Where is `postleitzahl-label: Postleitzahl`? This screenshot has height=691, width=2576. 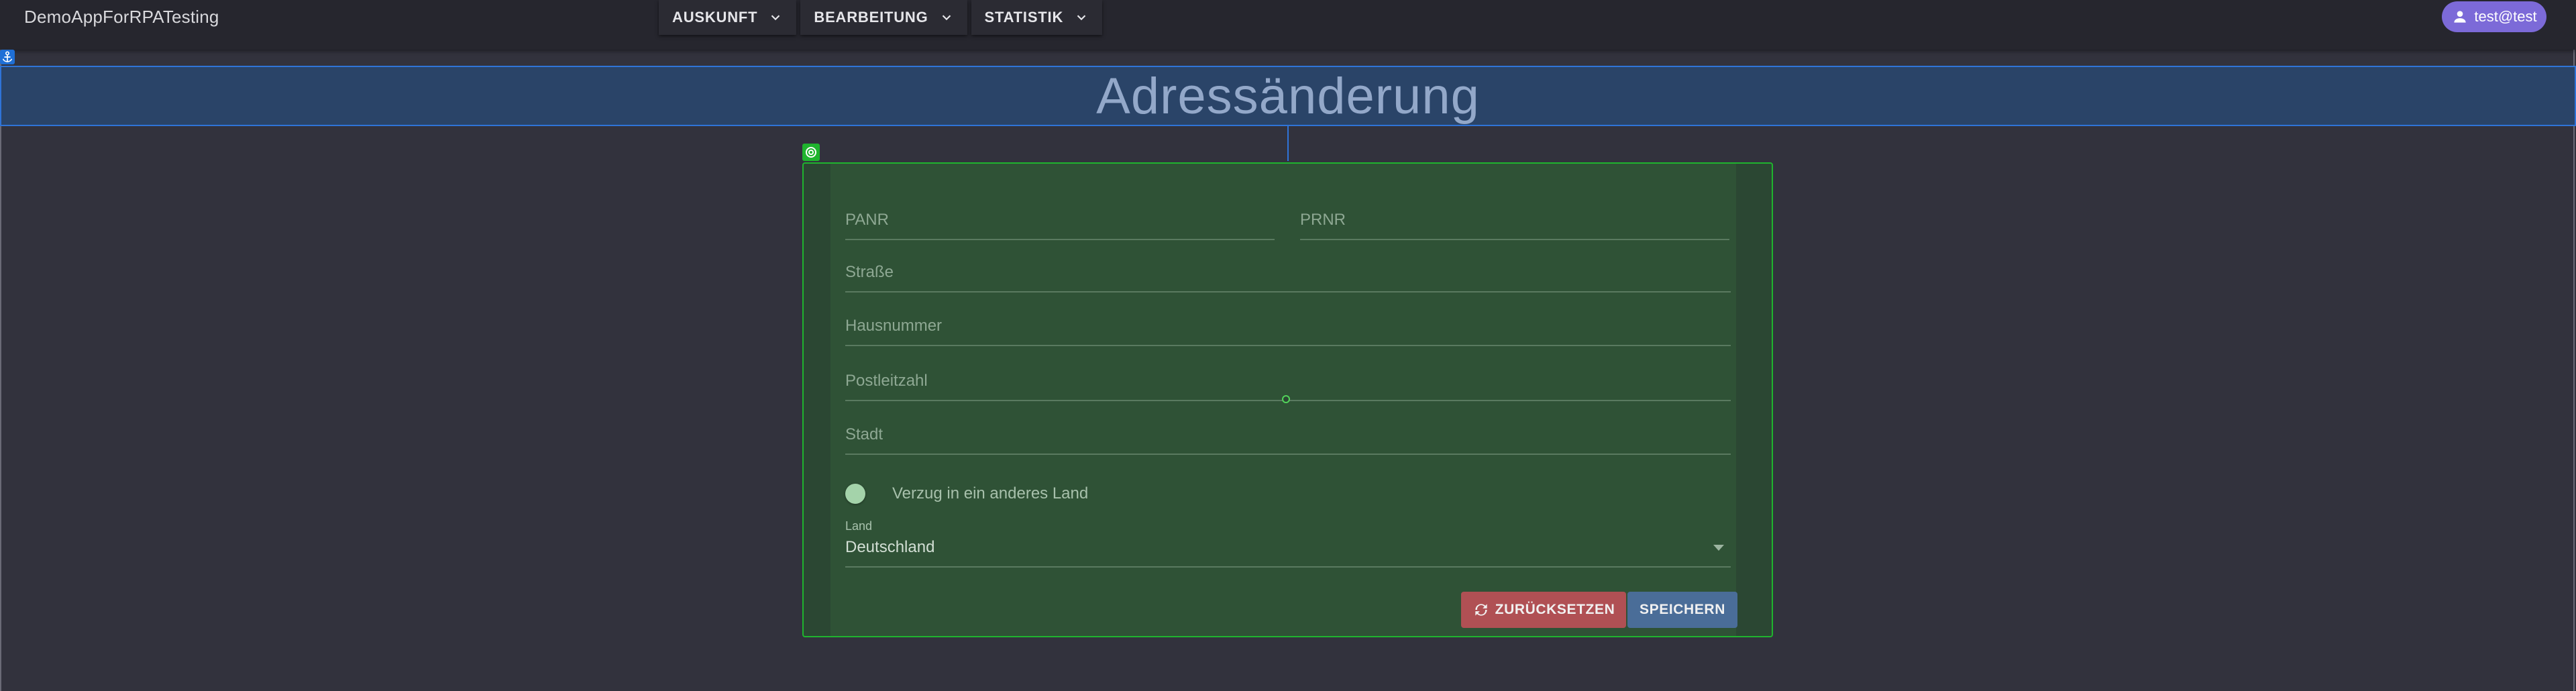
postleitzahl-label: Postleitzahl is located at coordinates (886, 381).